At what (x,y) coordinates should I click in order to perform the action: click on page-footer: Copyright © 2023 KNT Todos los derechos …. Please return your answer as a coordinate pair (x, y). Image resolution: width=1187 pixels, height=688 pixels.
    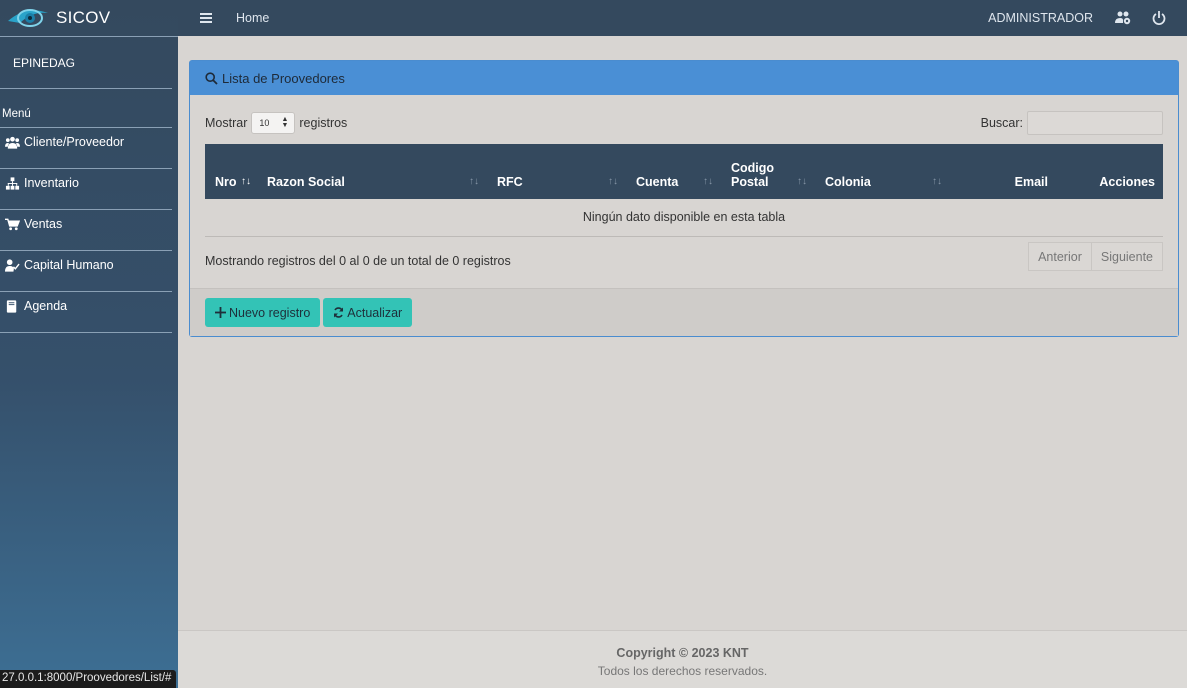
    Looking at the image, I should click on (682, 659).